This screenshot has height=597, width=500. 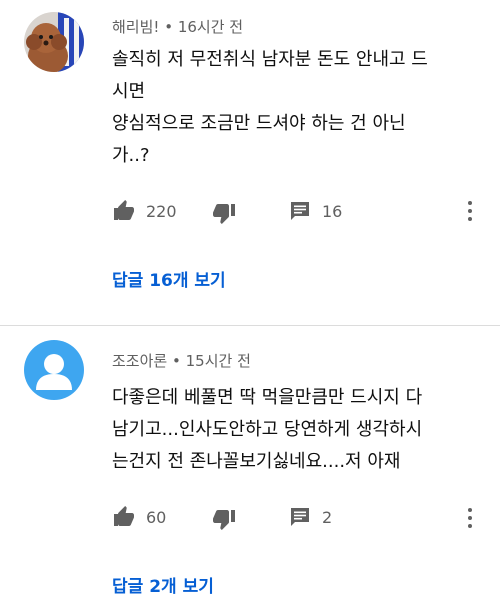 What do you see at coordinates (161, 211) in the screenshot?
I see `like-count: 220` at bounding box center [161, 211].